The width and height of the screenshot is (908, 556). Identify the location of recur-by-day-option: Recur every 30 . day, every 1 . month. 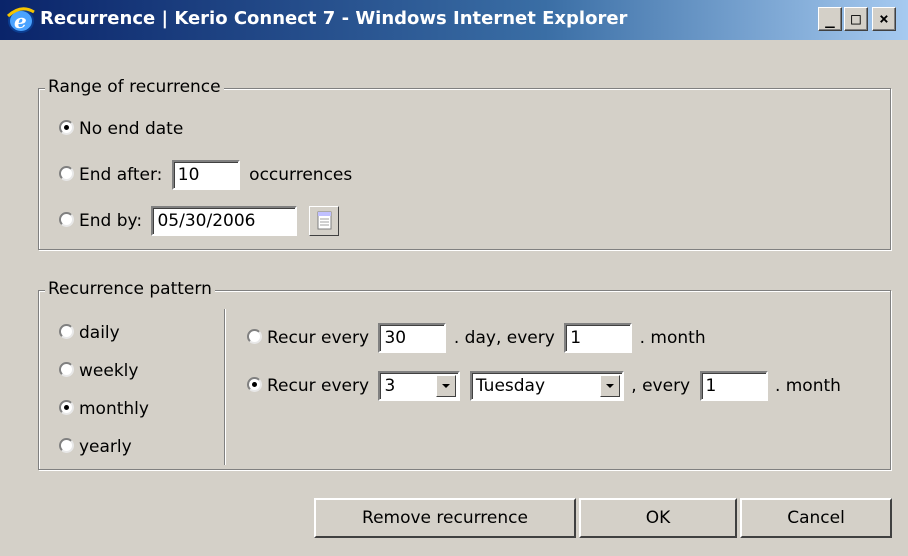
(476, 338).